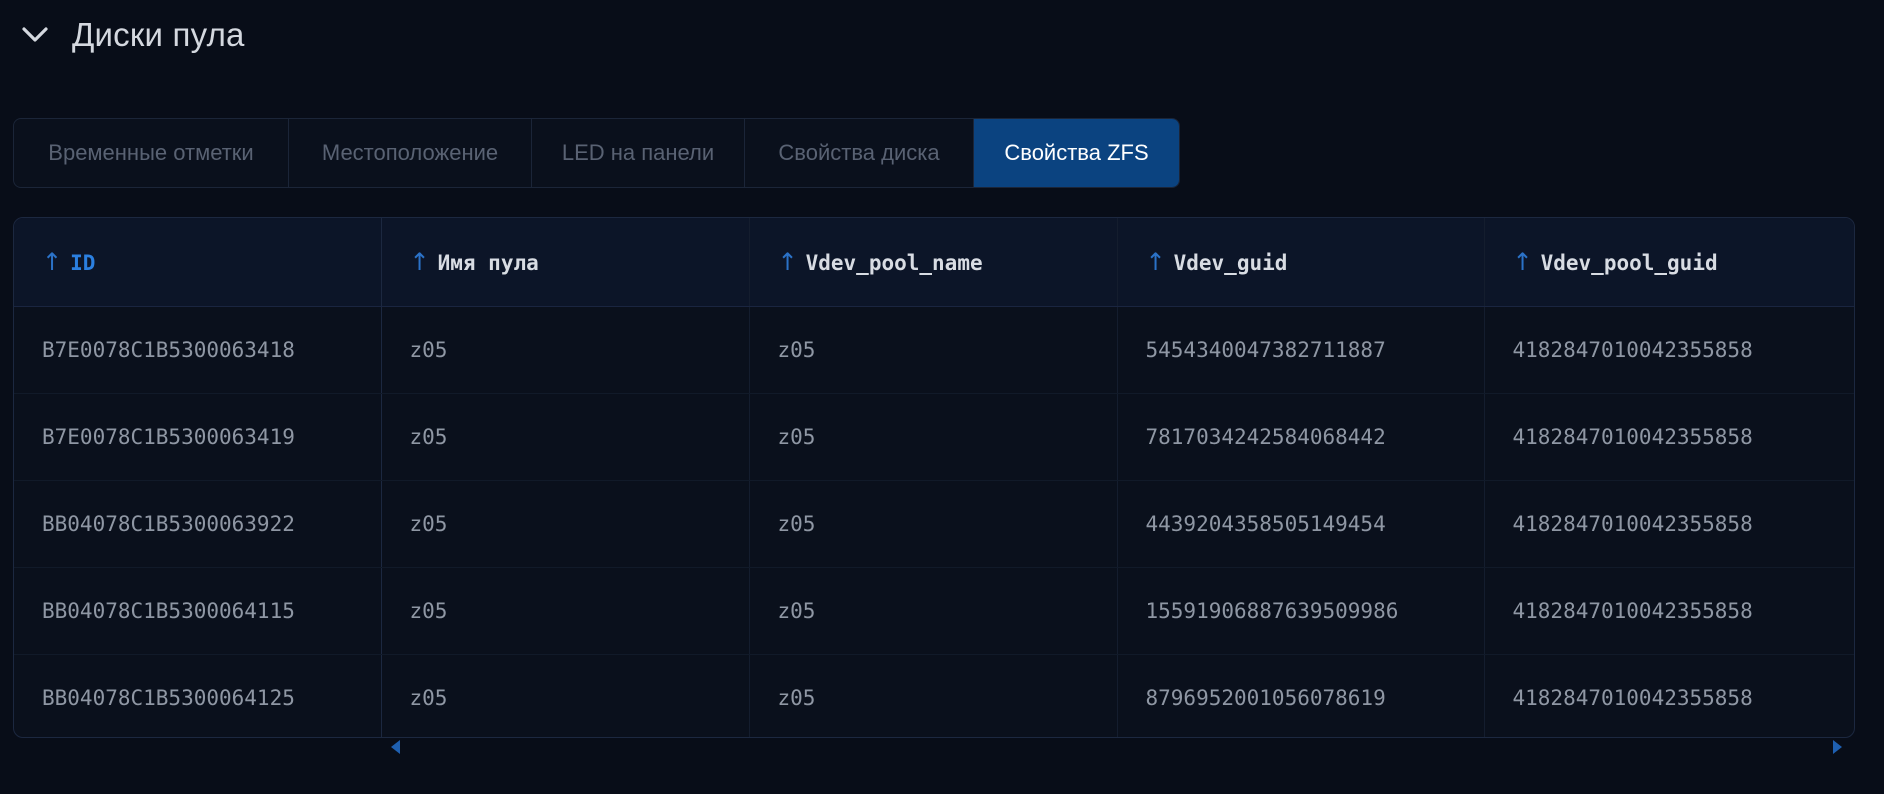 The width and height of the screenshot is (1884, 794). I want to click on column-header-pool-name: ↑ Имя пула, so click(565, 262).